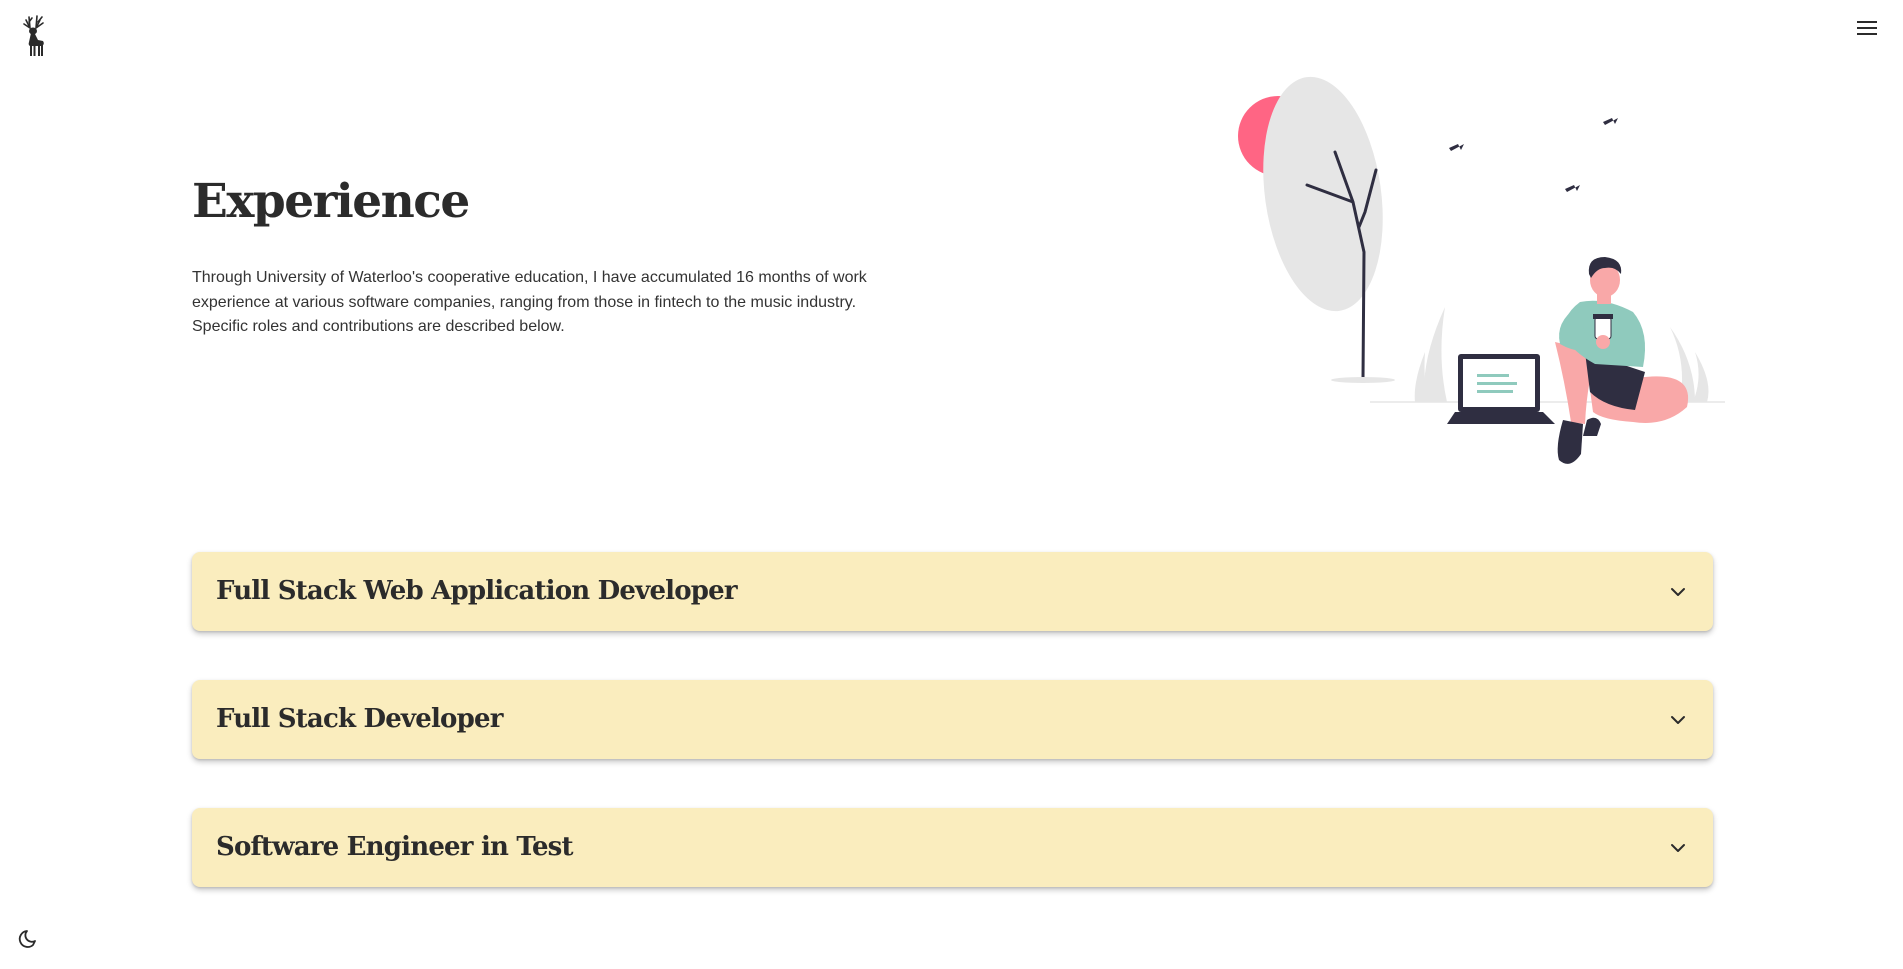  I want to click on accordion-item-full-stack-developer: Full Stack Developer, so click(952, 719).